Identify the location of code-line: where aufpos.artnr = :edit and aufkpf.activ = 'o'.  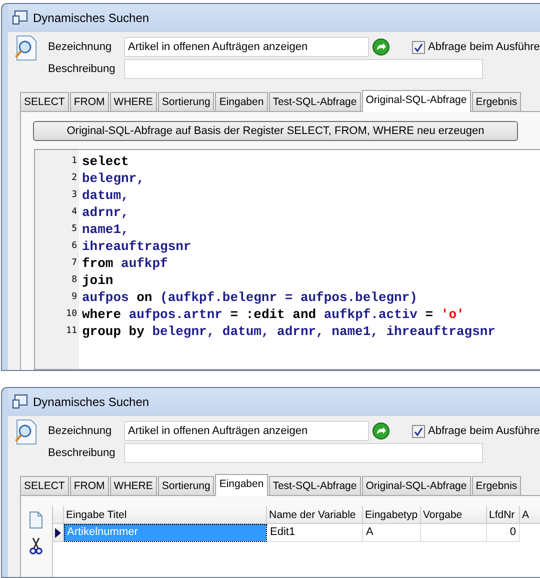
(274, 314).